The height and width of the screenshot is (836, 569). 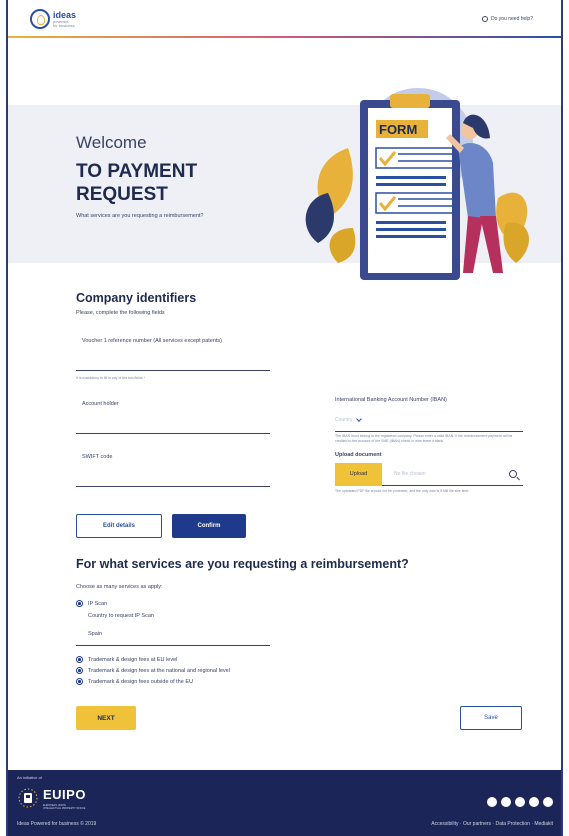 I want to click on leaf-left-navy, so click(x=319, y=218).